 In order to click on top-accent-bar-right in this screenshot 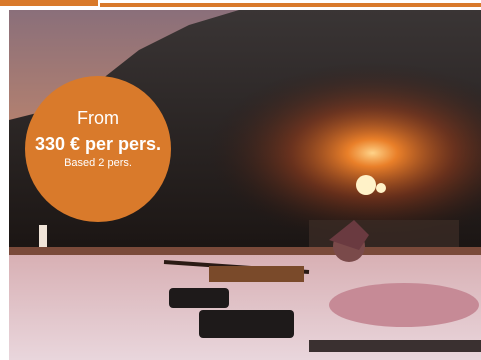, I will do `click(290, 3)`.